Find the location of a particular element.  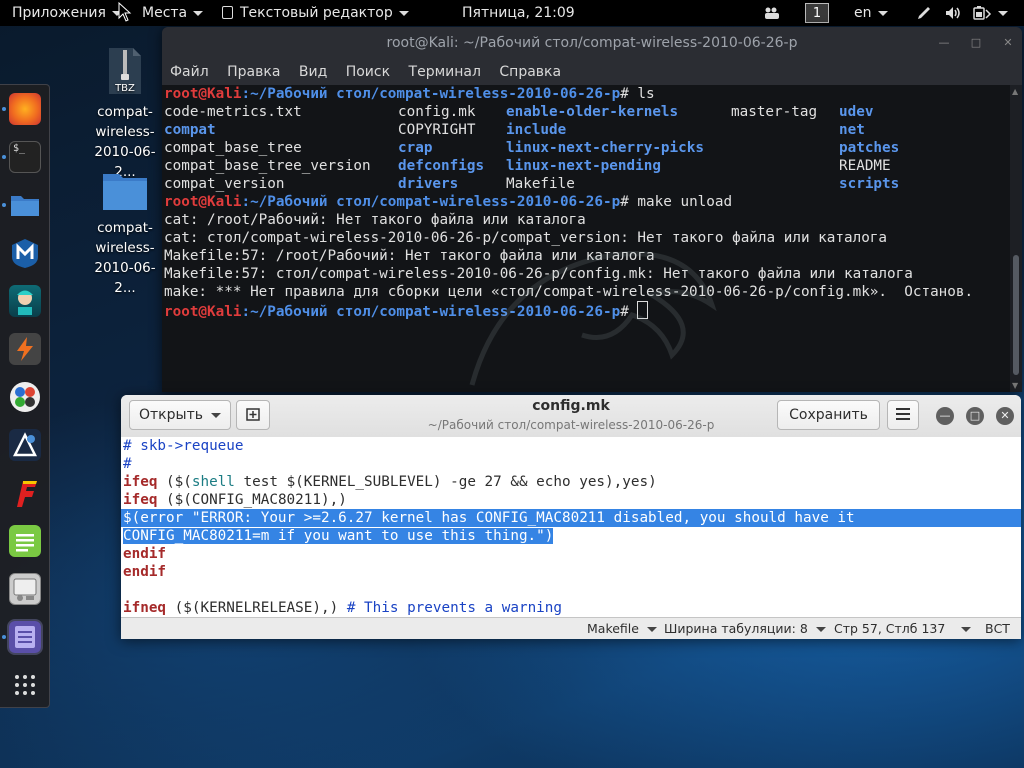

armitage-icon is located at coordinates (25, 301).